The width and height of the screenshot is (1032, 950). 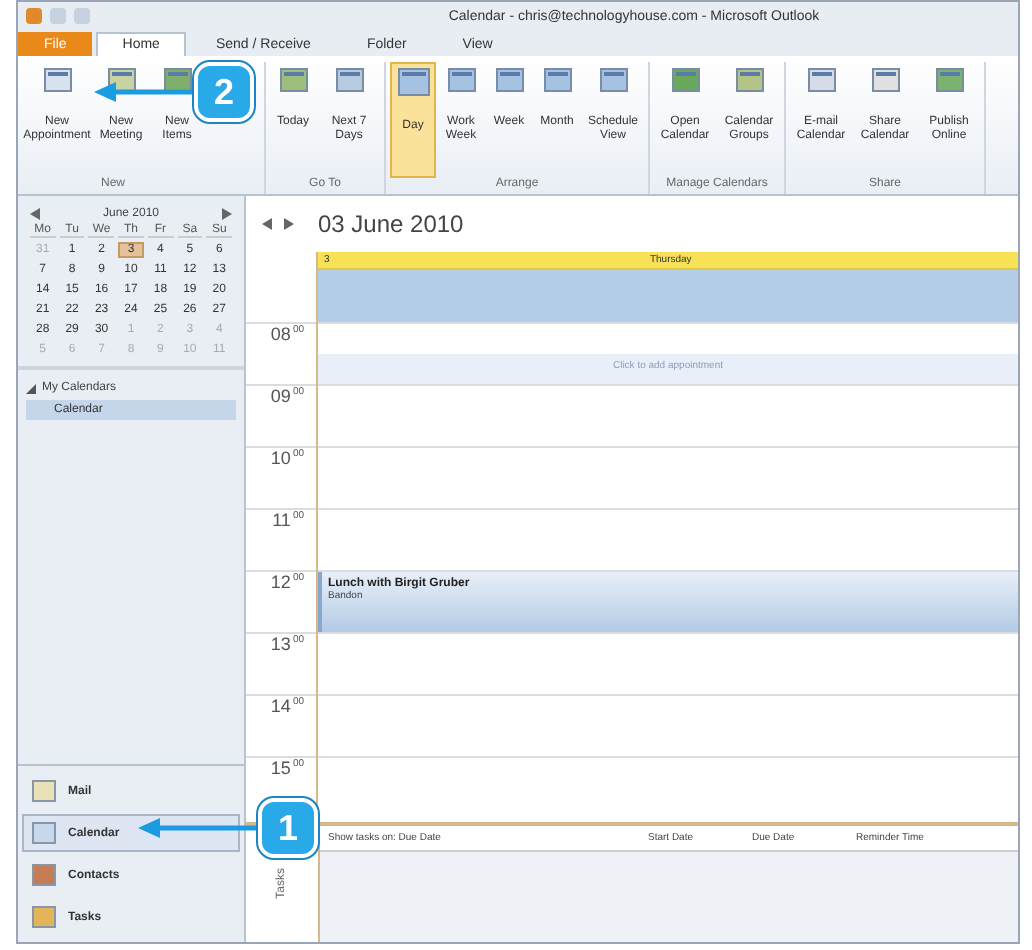 I want to click on hour-label: 10, so click(x=280, y=458).